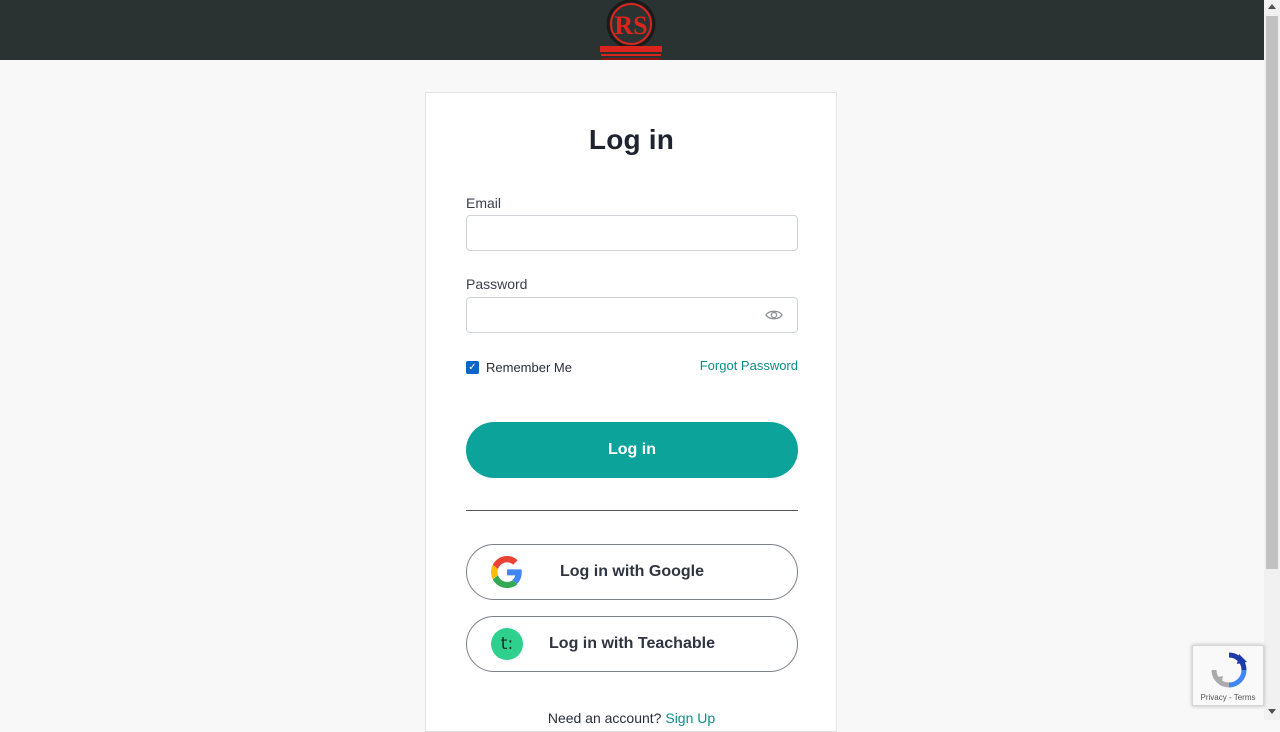 This screenshot has height=732, width=1280. I want to click on page-scrollbar, so click(1272, 360).